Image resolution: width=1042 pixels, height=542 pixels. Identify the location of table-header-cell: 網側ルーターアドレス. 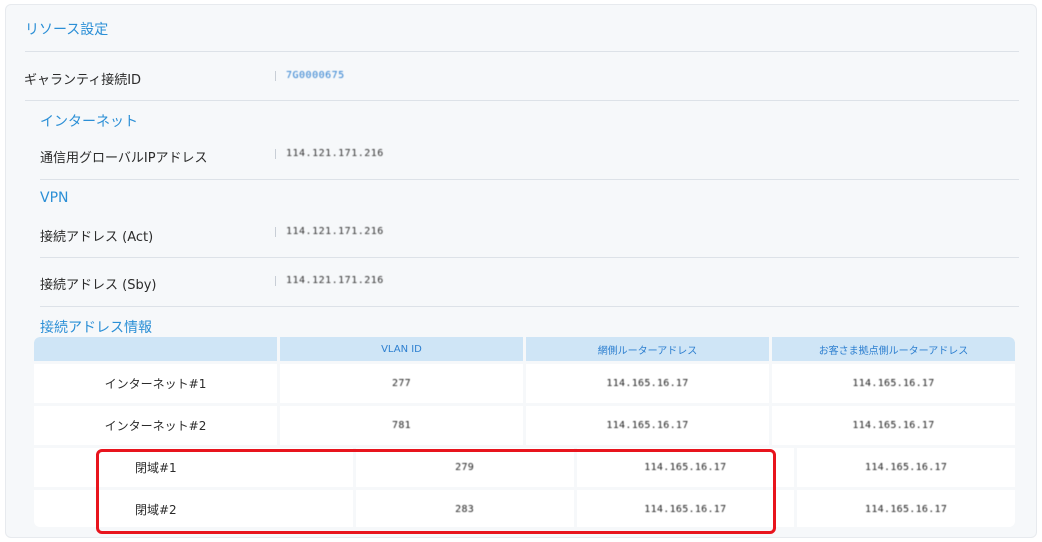
(647, 349).